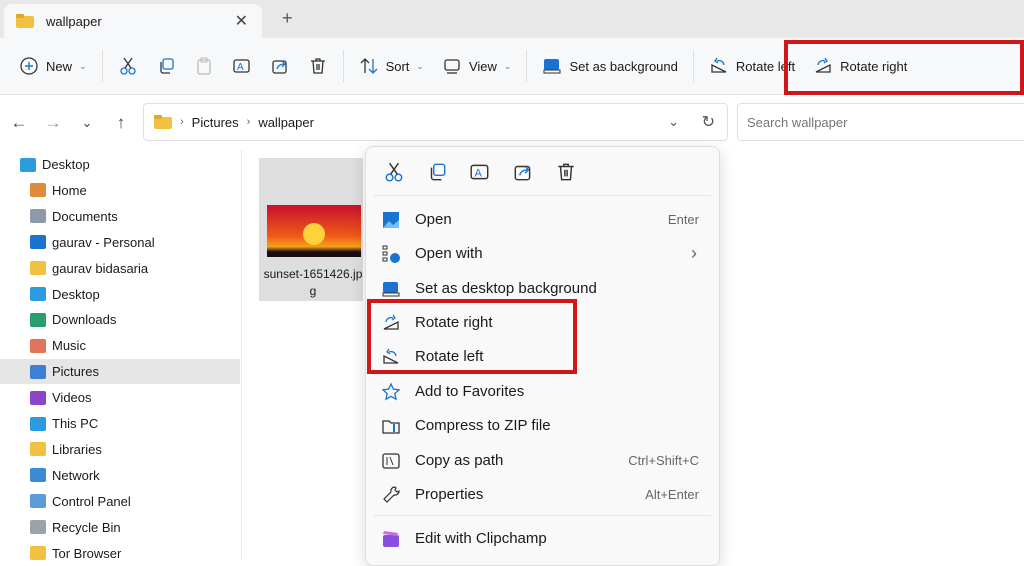  What do you see at coordinates (477, 66) in the screenshot?
I see `view-button: View ⌄` at bounding box center [477, 66].